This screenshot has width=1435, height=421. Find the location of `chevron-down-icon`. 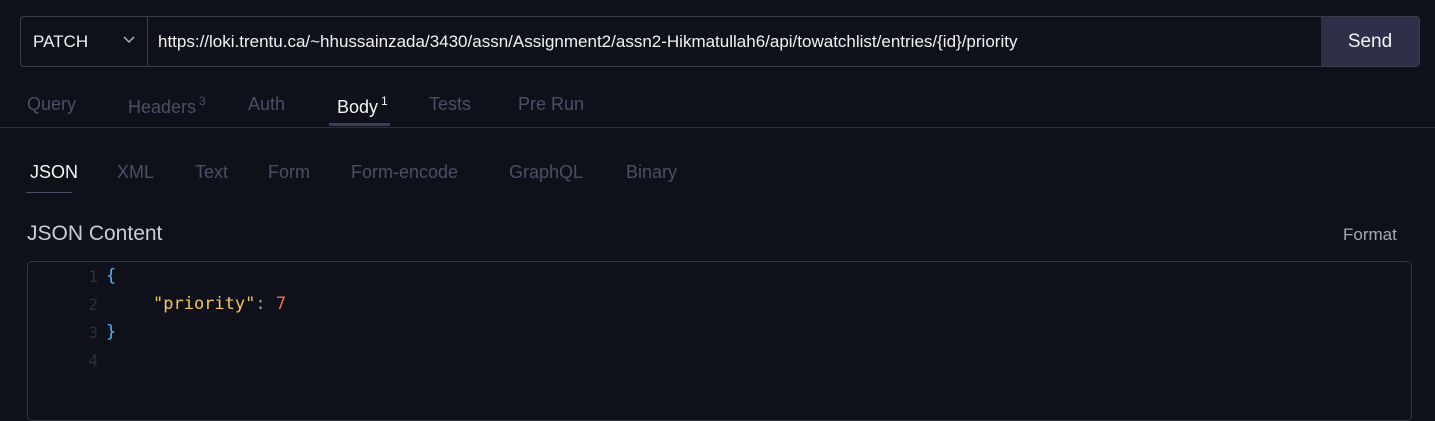

chevron-down-icon is located at coordinates (129, 39).